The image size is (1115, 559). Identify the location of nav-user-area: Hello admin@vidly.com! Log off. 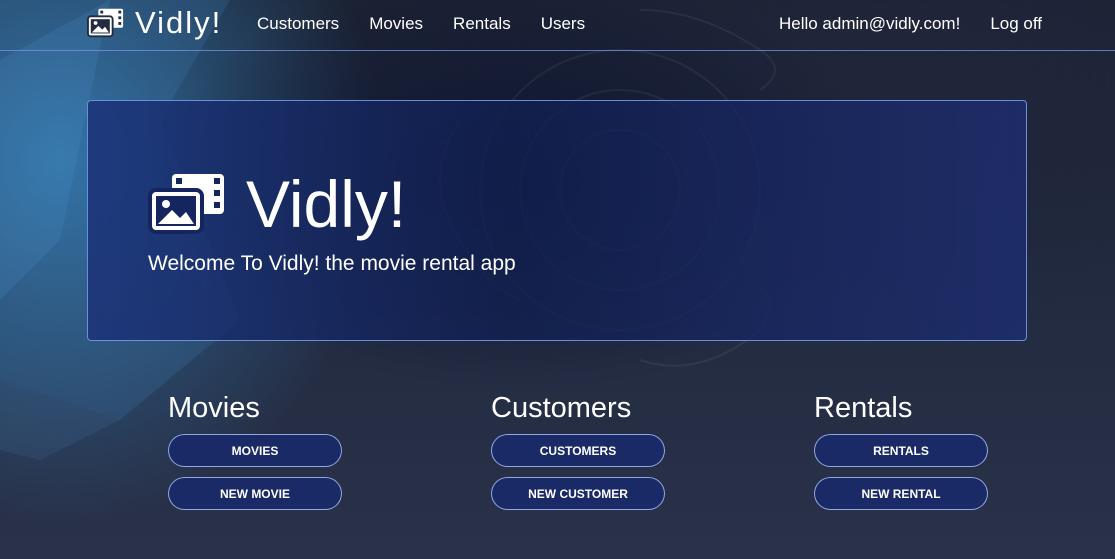
(910, 24).